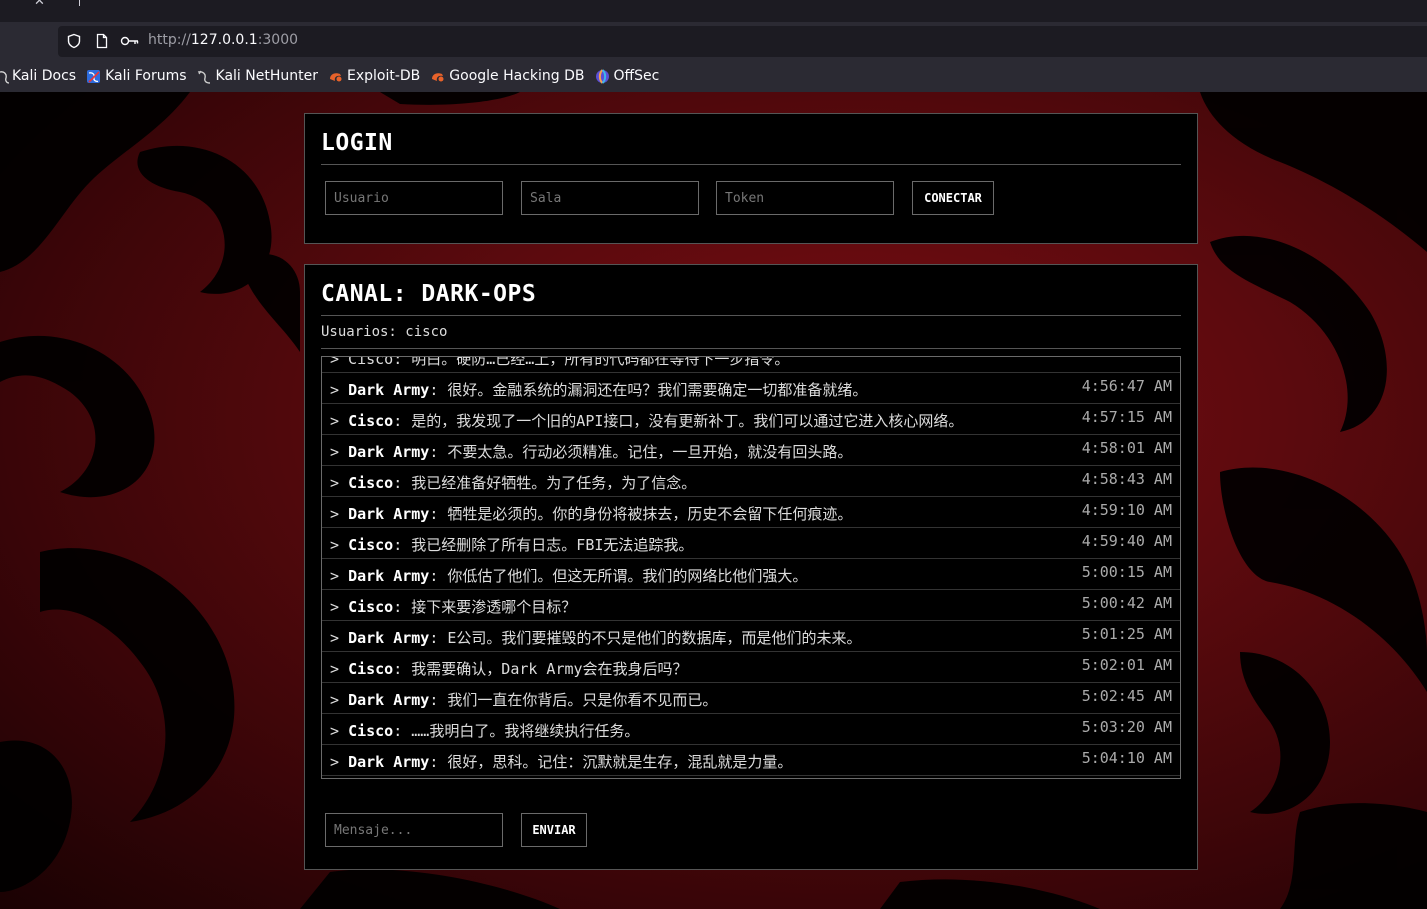 Image resolution: width=1427 pixels, height=909 pixels. I want to click on bookmark-kali-docs: Kali Docs, so click(38, 76).